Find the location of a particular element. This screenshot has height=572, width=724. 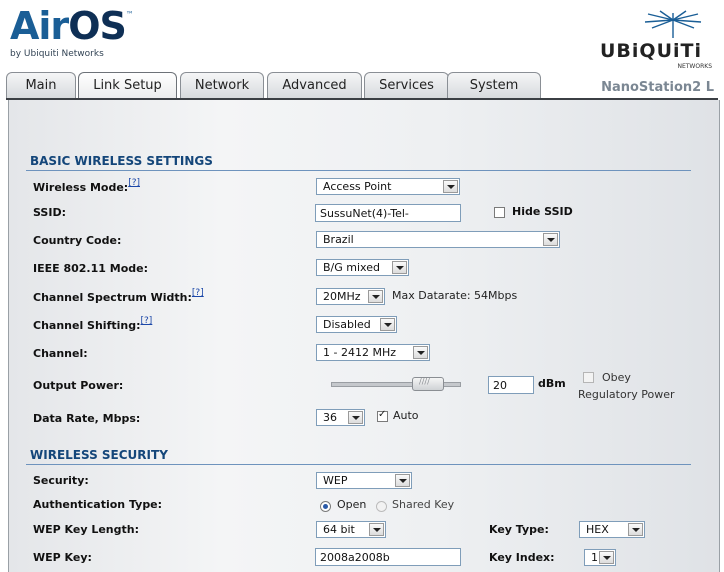

antenna-icon is located at coordinates (673, 24).